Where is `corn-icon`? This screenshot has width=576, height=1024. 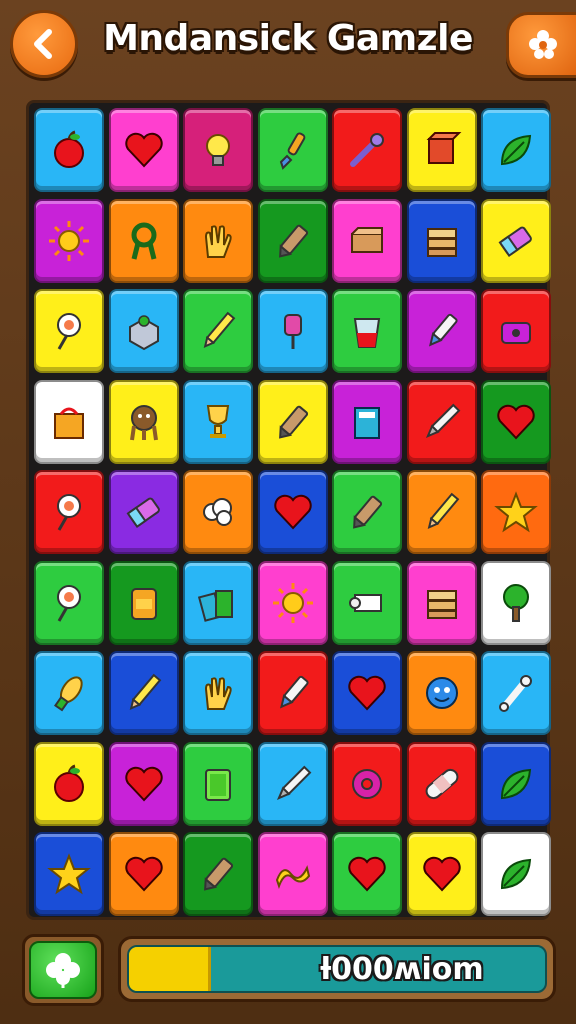
corn-icon is located at coordinates (68, 694).